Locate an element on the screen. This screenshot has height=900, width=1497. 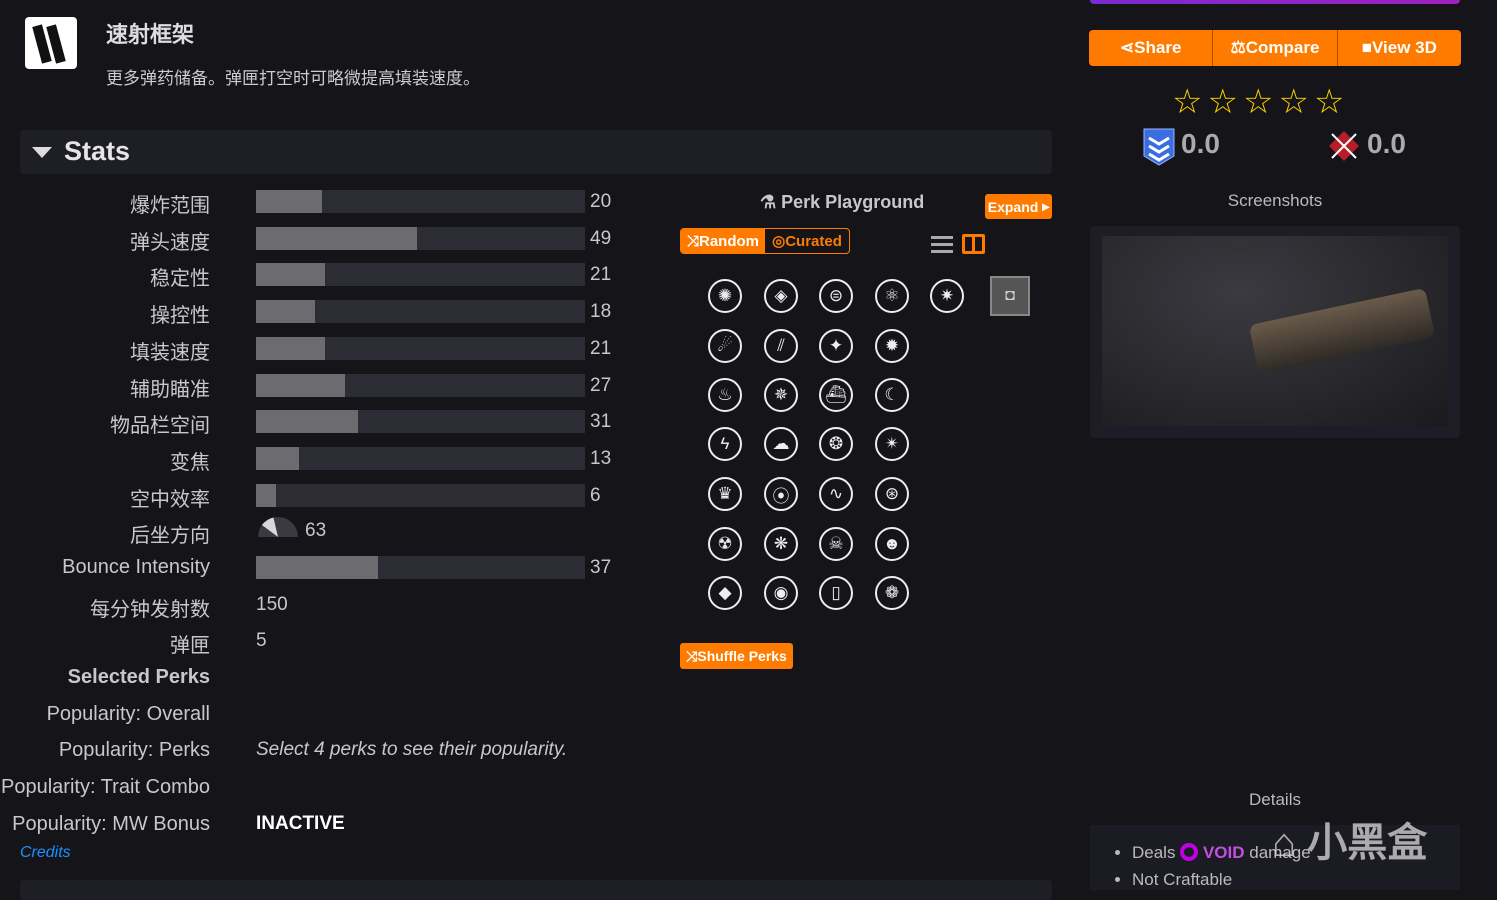
caret-right-icon: ▸ is located at coordinates (1046, 206).